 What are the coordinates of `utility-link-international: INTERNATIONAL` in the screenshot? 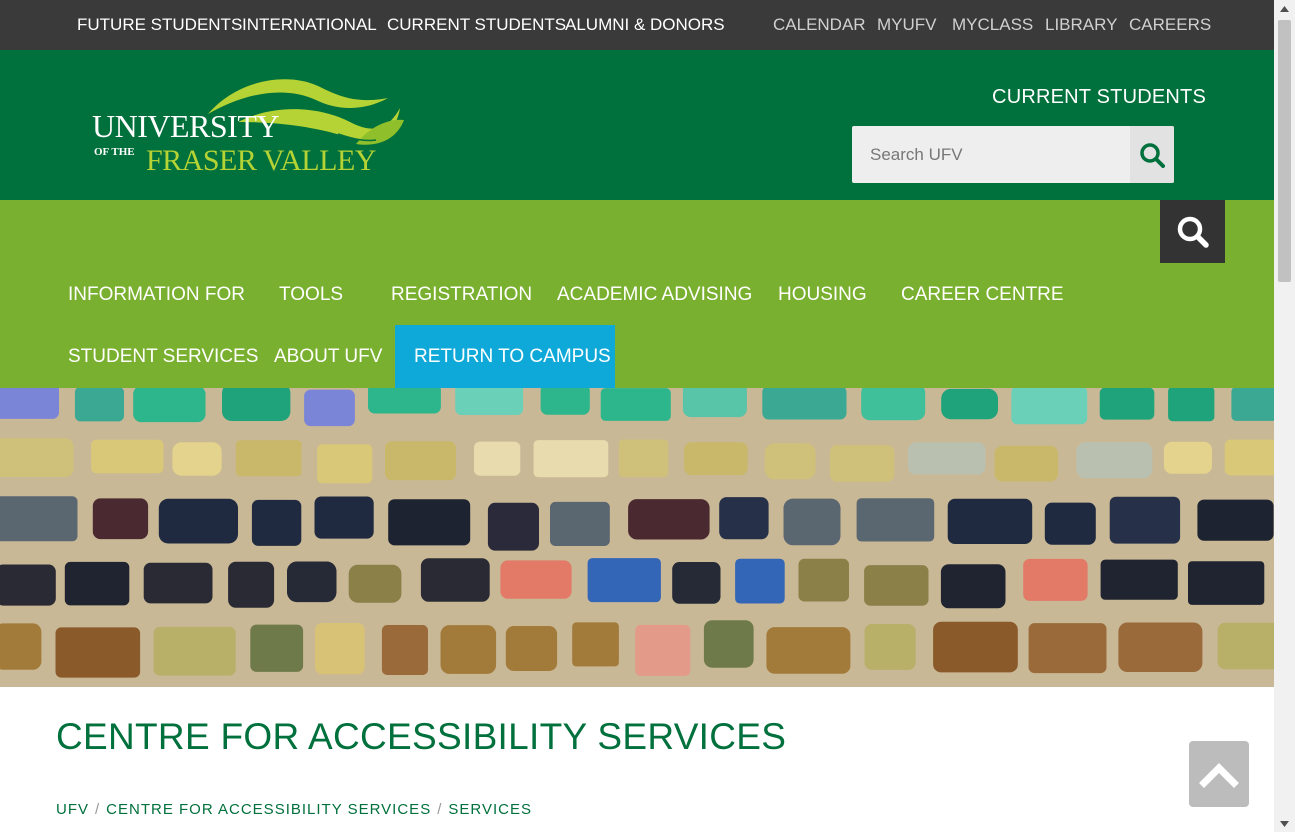 It's located at (309, 25).